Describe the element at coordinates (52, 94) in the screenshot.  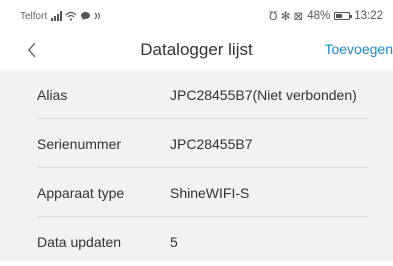
I see `row-label: Alias` at that location.